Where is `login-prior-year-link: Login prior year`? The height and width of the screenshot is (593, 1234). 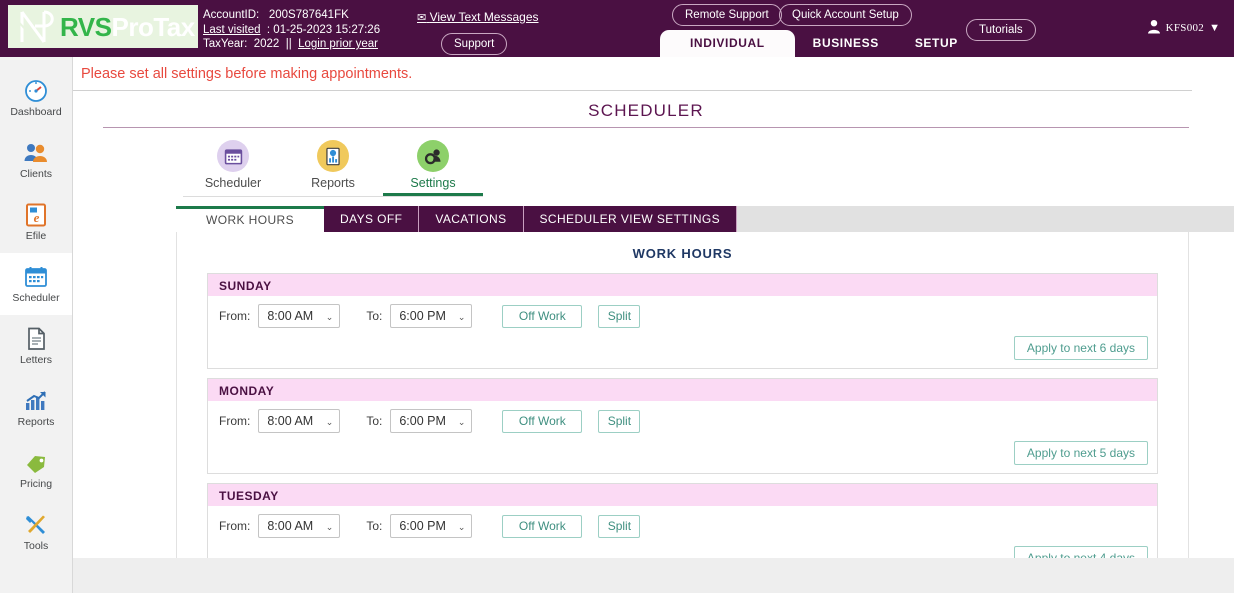
login-prior-year-link: Login prior year is located at coordinates (338, 44).